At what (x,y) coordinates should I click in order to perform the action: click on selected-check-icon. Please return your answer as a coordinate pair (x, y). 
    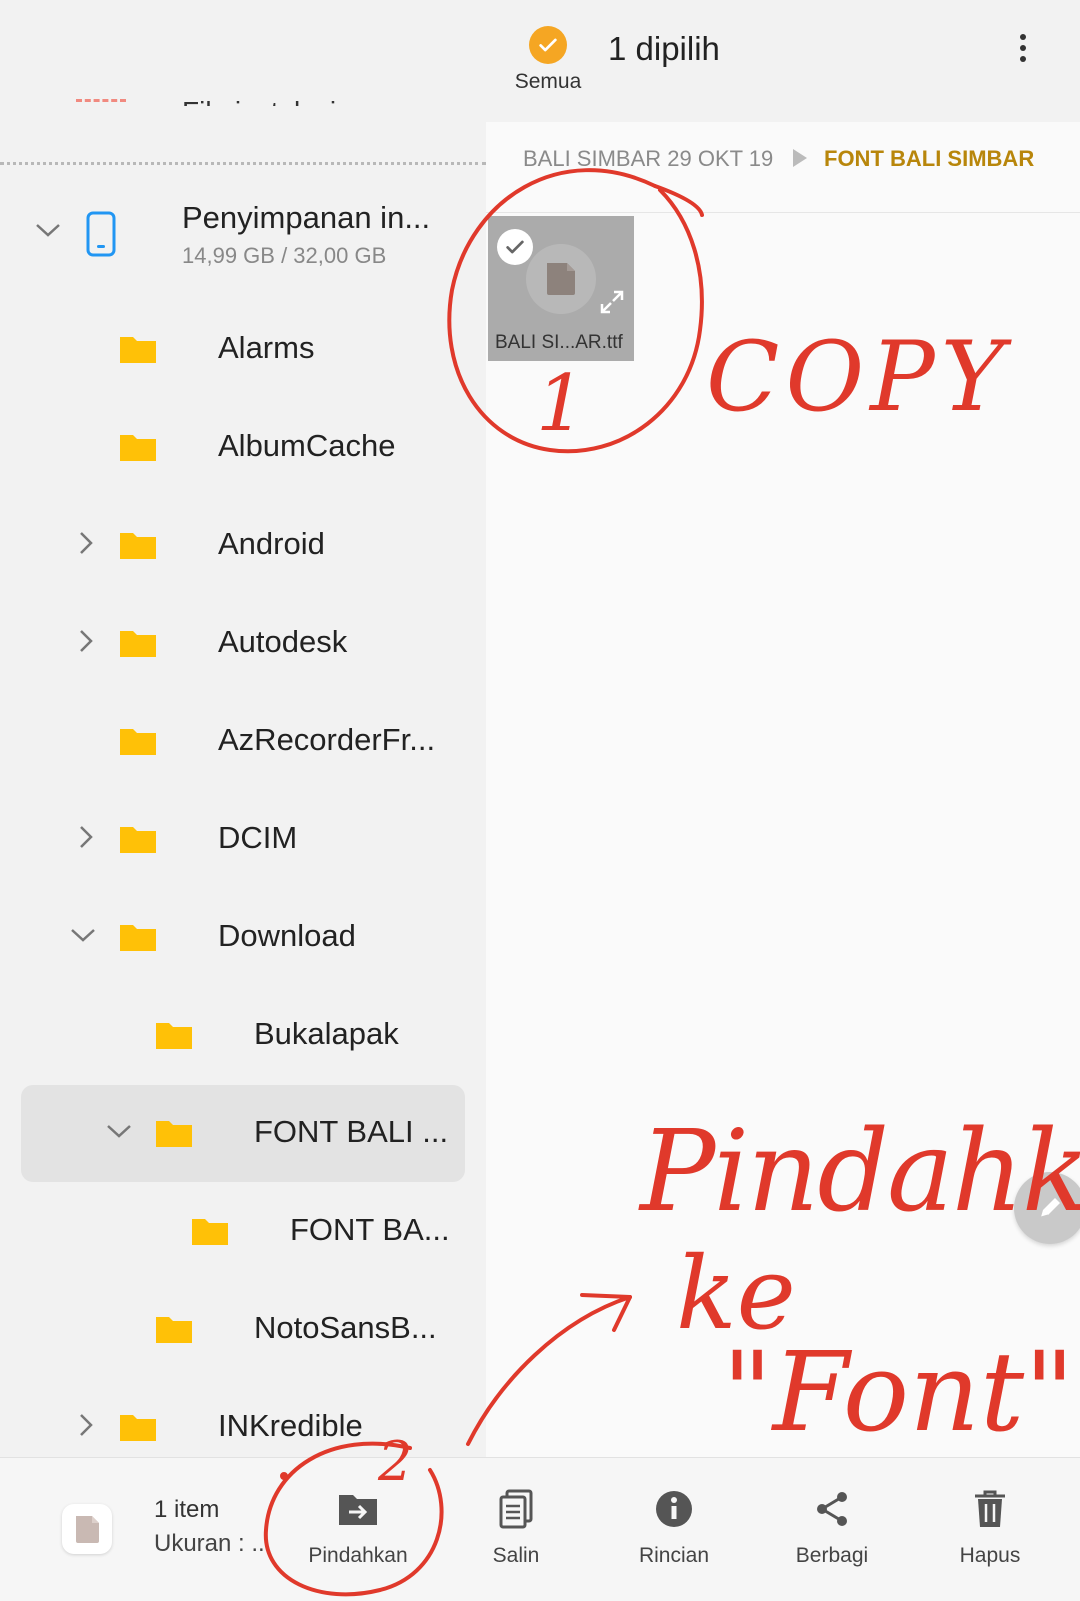
    Looking at the image, I should click on (515, 247).